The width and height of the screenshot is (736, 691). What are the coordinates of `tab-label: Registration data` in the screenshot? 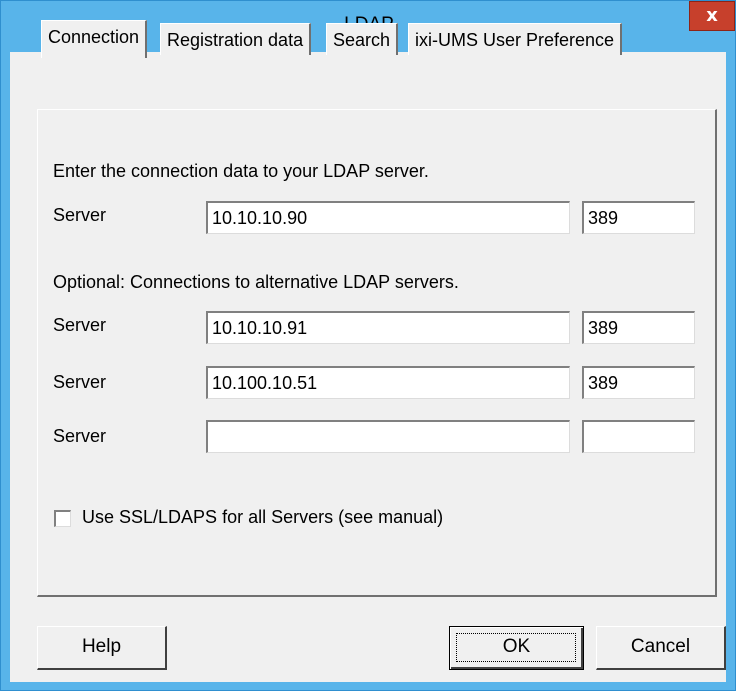 It's located at (235, 40).